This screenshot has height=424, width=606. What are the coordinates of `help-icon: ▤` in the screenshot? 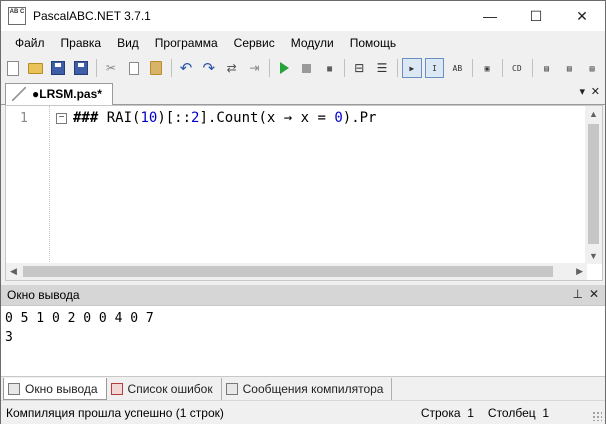 It's located at (547, 68).